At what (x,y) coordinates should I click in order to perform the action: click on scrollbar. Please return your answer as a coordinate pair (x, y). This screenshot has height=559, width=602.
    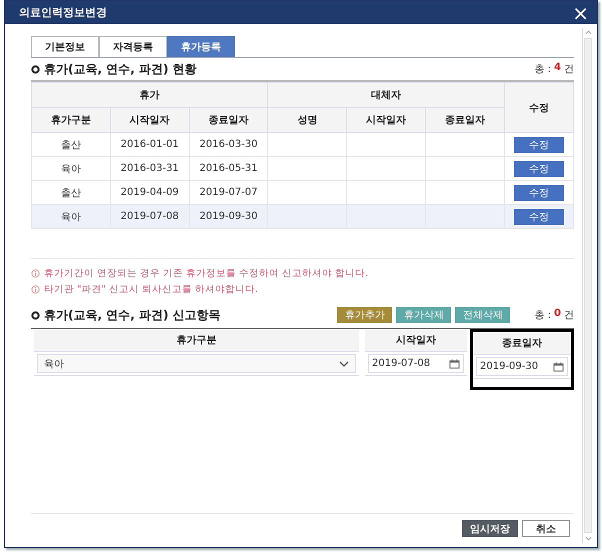
    Looking at the image, I should click on (587, 285).